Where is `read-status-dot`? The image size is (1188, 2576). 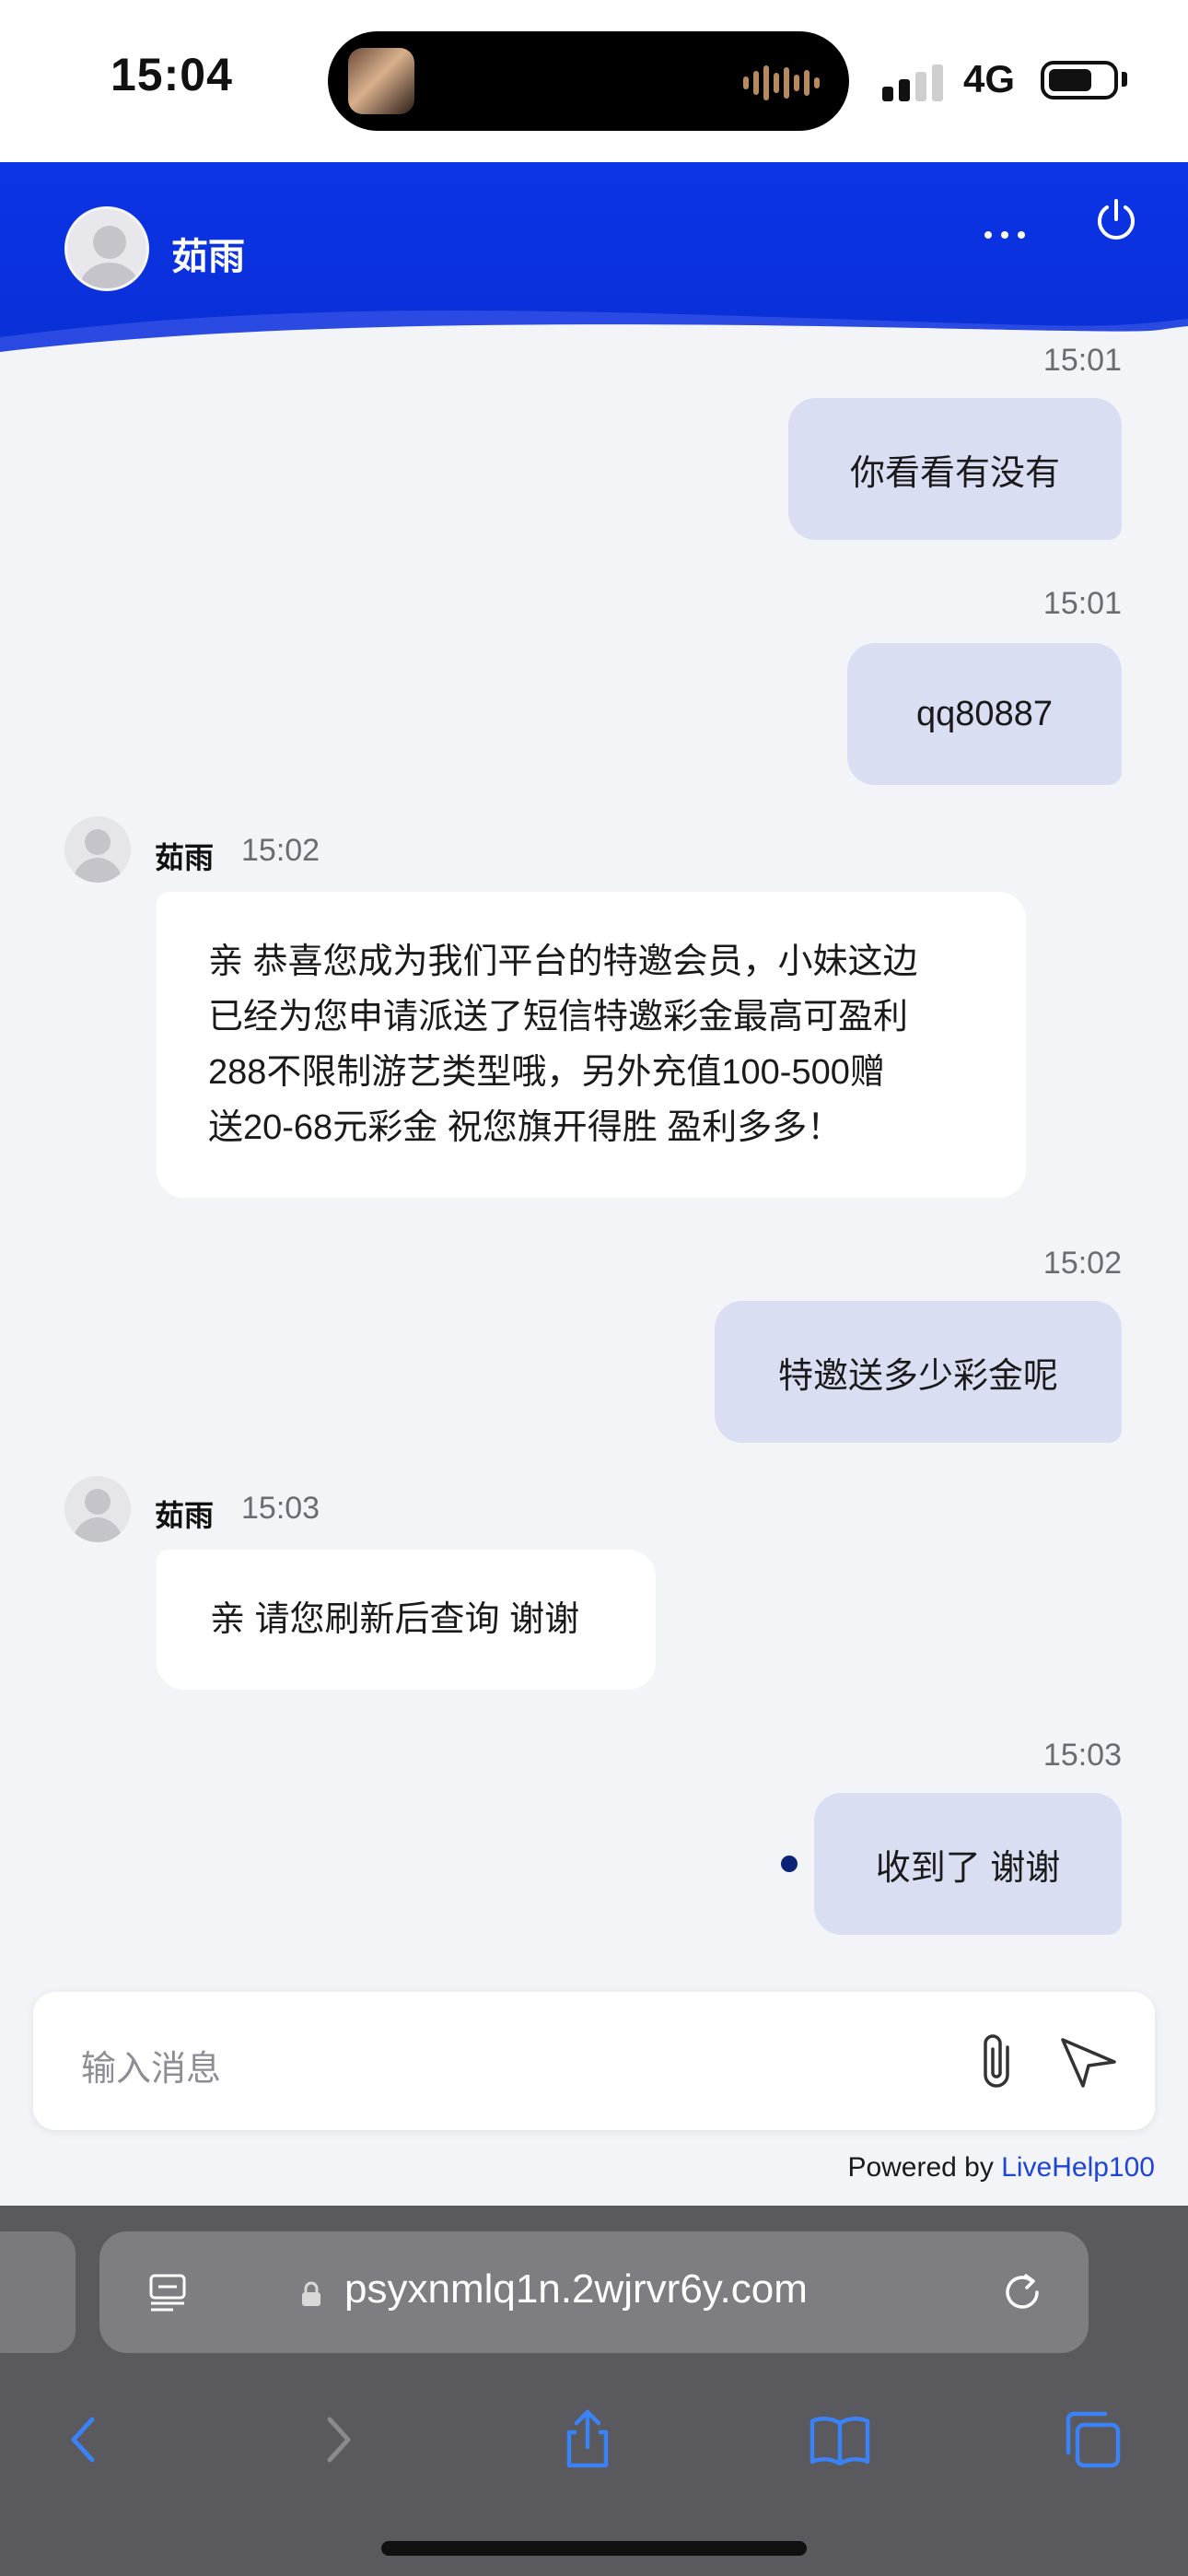
read-status-dot is located at coordinates (789, 1864).